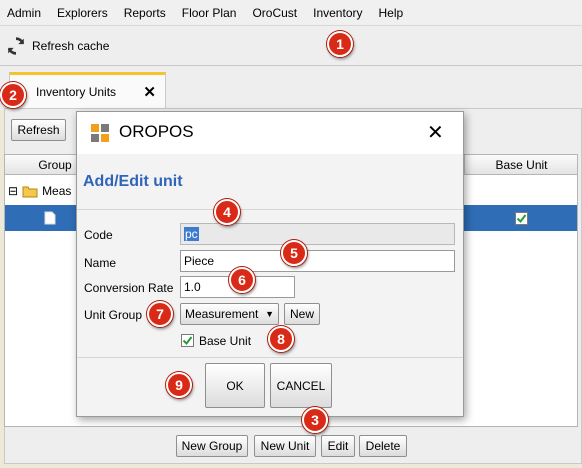  I want to click on base-unit-checkbox, so click(187, 340).